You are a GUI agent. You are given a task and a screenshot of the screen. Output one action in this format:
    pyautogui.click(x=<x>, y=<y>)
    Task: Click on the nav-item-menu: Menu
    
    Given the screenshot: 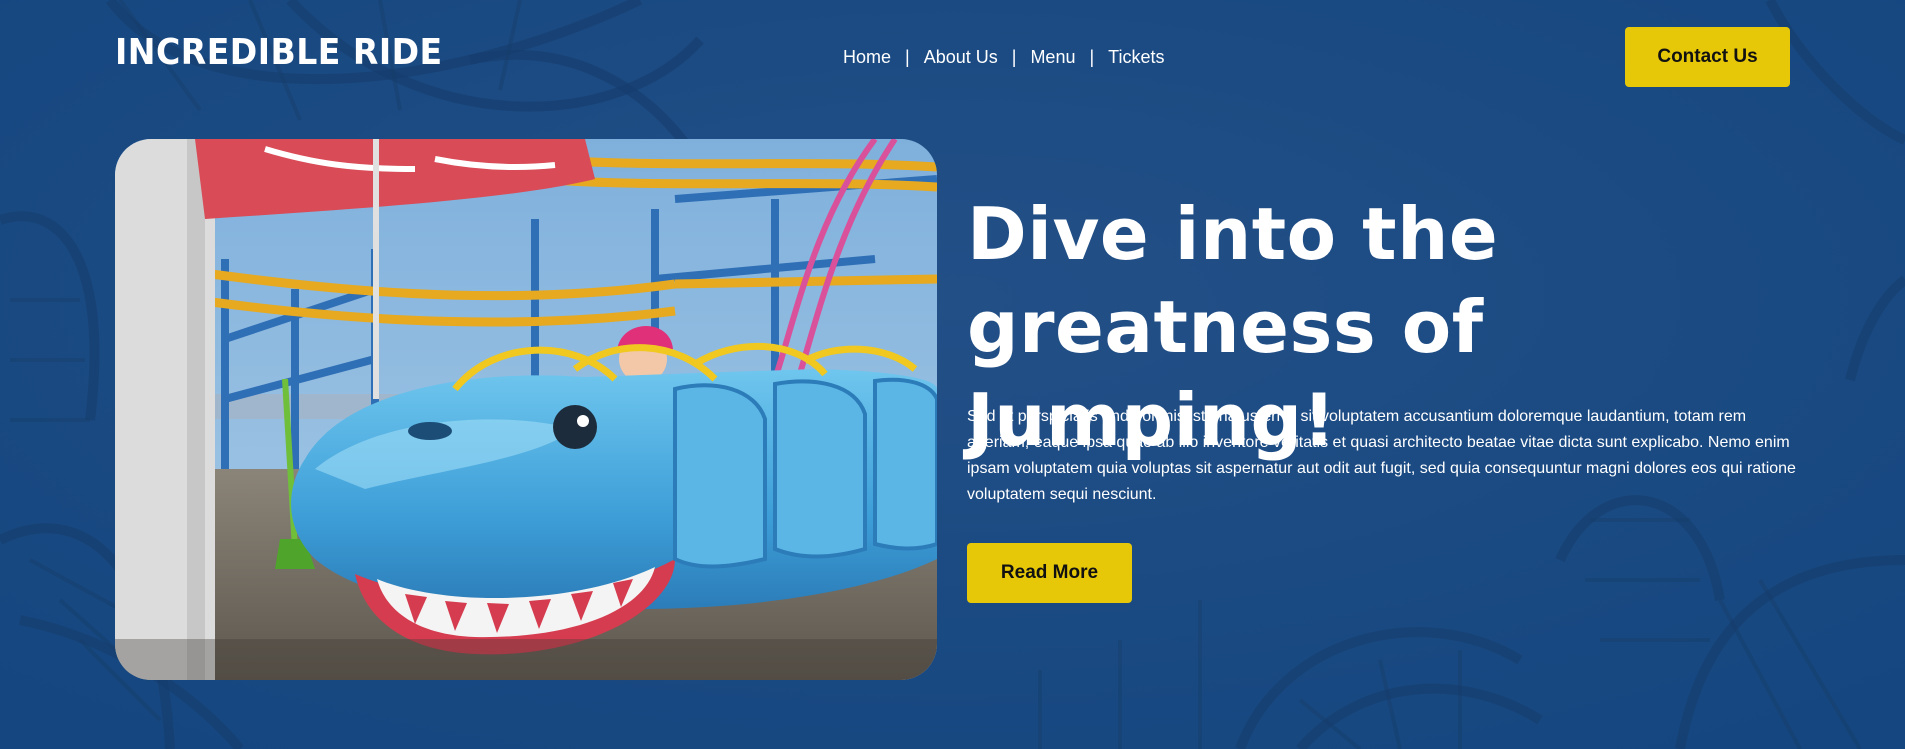 What is the action you would take?
    pyautogui.click(x=1052, y=57)
    